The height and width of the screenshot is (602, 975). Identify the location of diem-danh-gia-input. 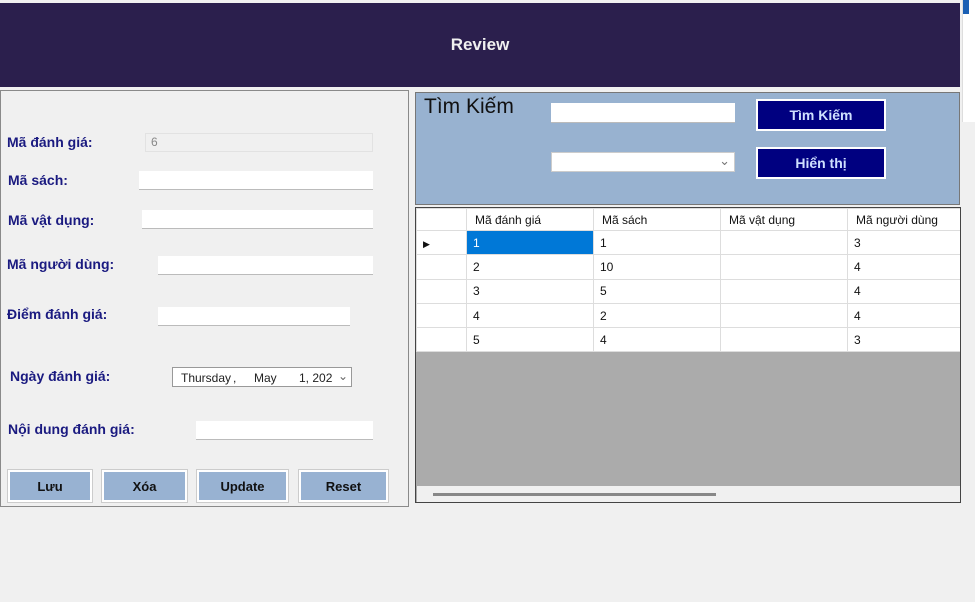
(254, 316).